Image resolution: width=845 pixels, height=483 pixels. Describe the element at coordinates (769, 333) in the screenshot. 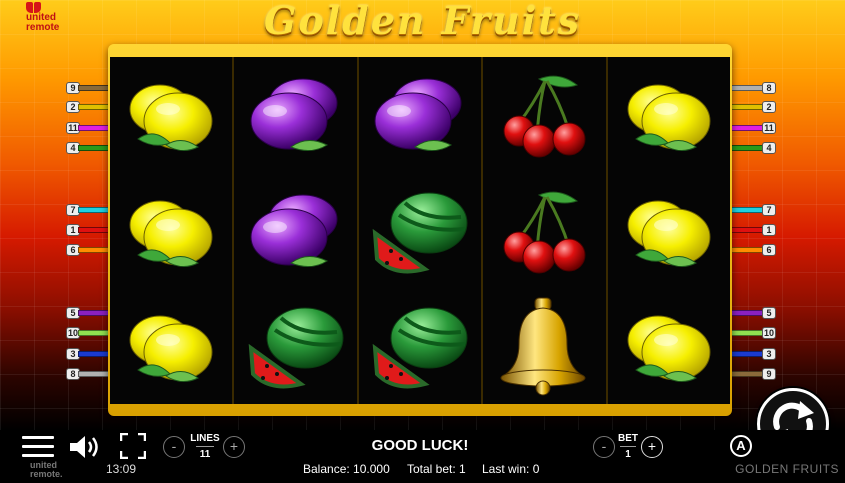

I see `payline-number: 10` at that location.